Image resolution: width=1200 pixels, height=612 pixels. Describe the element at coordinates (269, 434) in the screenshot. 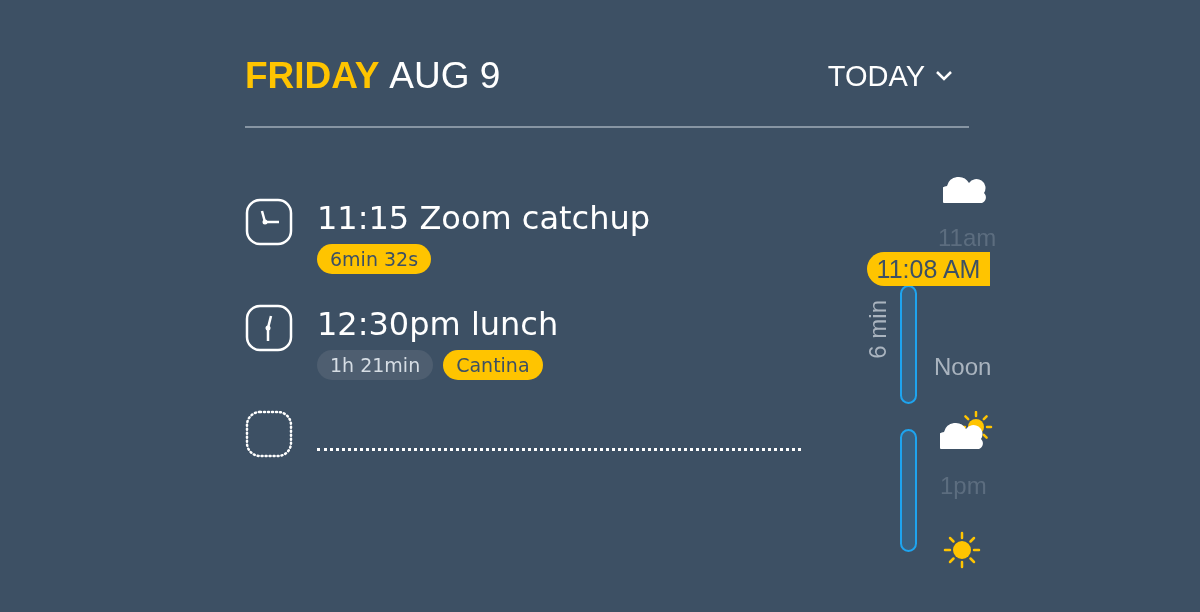

I see `empty-slot-icon` at that location.